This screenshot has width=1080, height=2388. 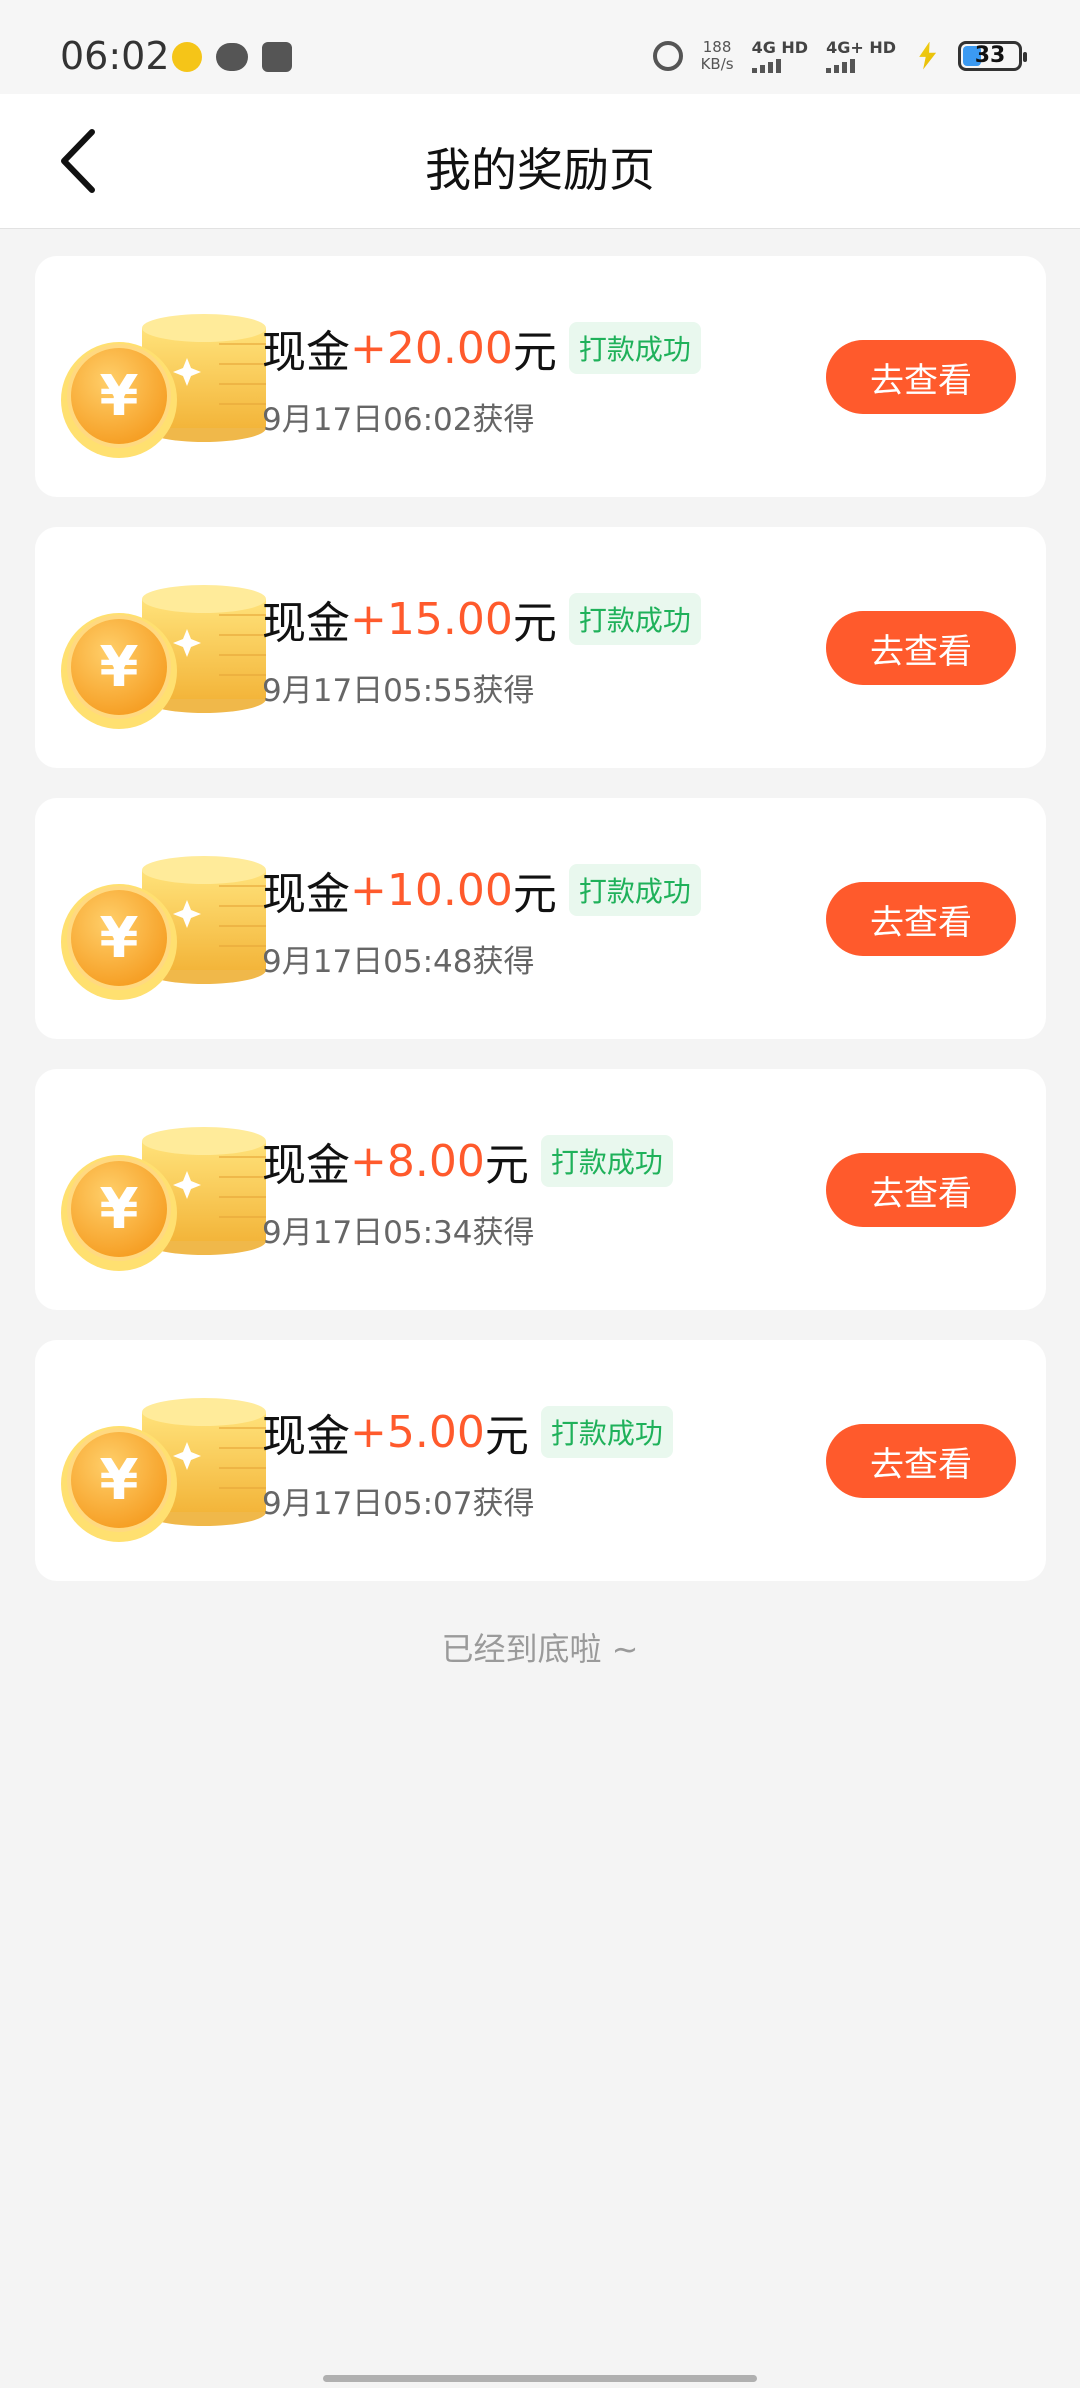 I want to click on reward-time: 9月17日06:02获得, so click(x=398, y=420).